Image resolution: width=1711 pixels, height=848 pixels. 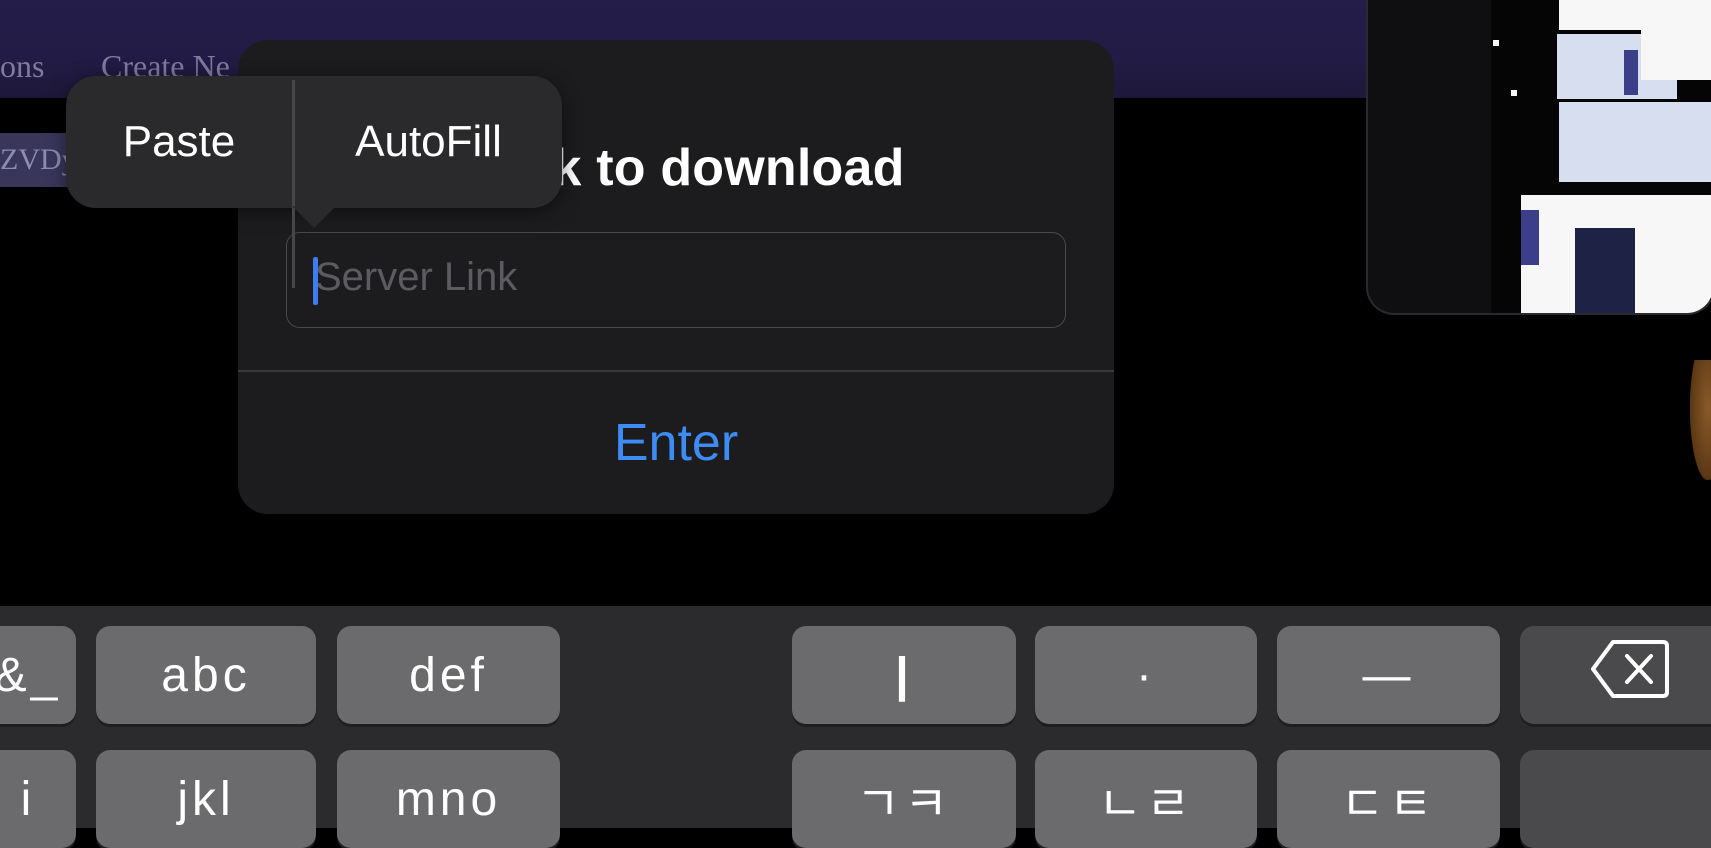 I want to click on background-tab-1: ons, so click(x=22, y=66).